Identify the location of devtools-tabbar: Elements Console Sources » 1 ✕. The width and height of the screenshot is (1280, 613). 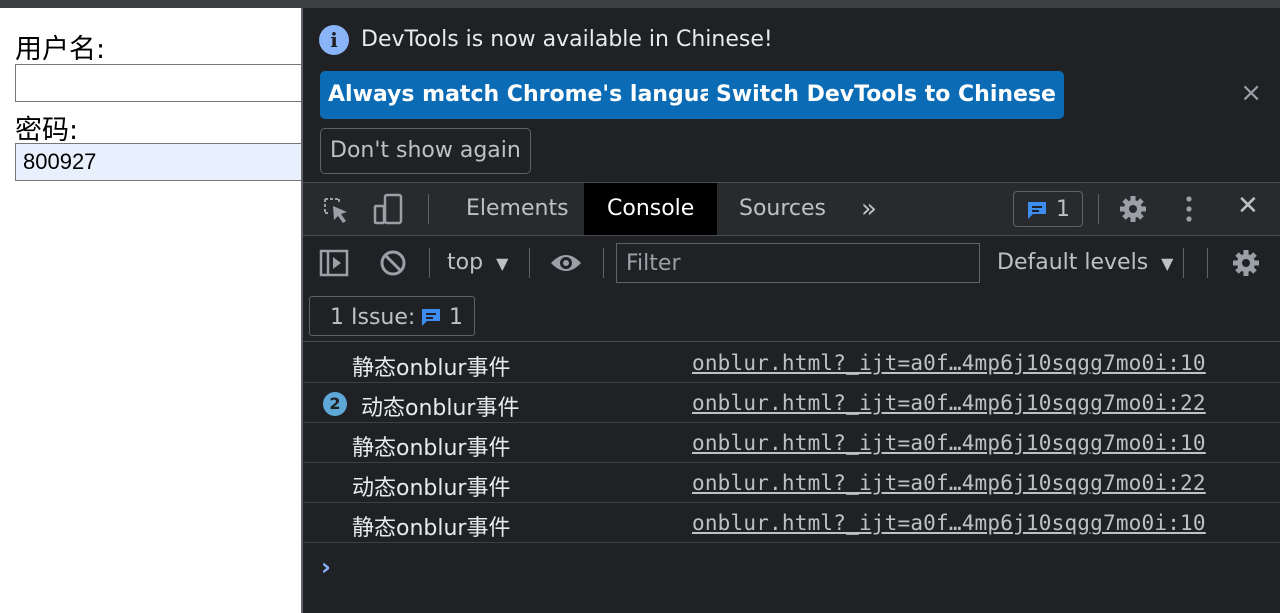
(791, 209).